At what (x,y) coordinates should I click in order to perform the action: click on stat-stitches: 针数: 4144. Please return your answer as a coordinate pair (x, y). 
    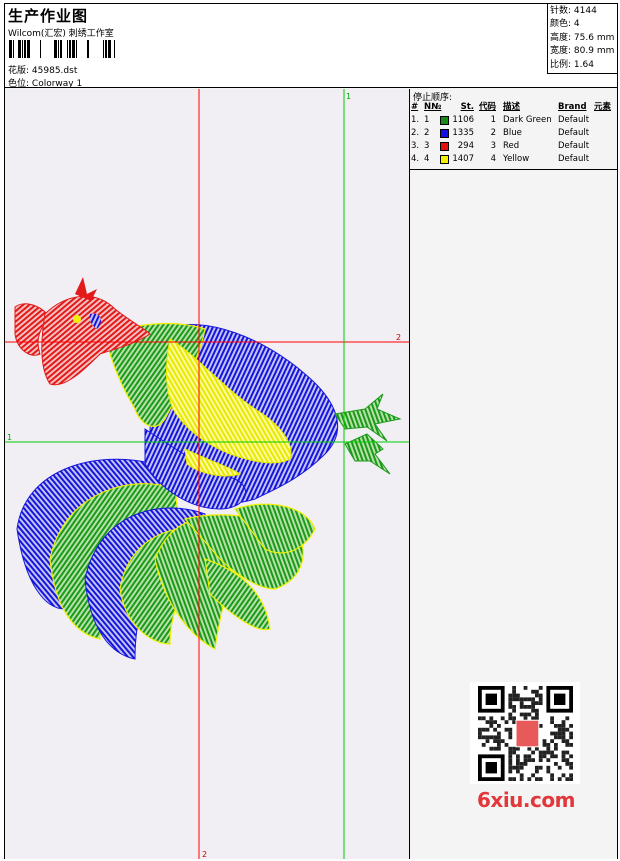
    Looking at the image, I should click on (573, 11).